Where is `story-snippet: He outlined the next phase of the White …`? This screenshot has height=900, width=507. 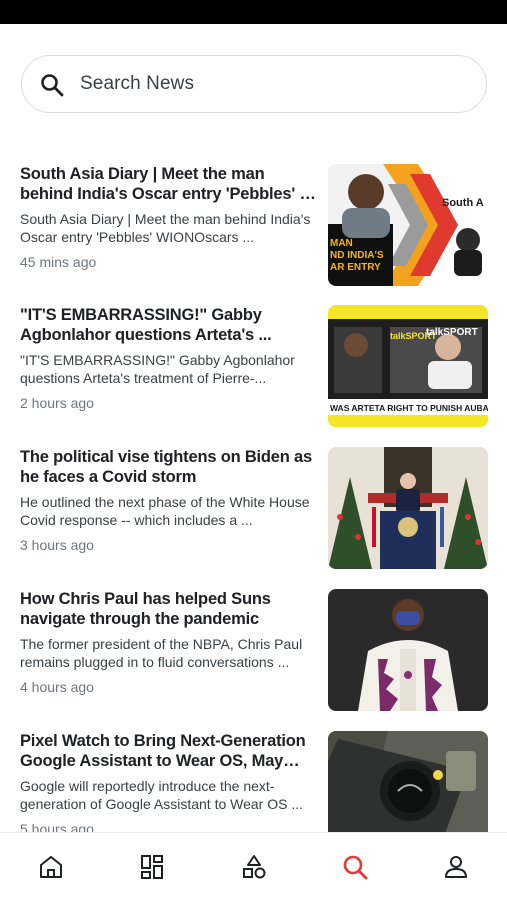 story-snippet: He outlined the next phase of the White … is located at coordinates (165, 511).